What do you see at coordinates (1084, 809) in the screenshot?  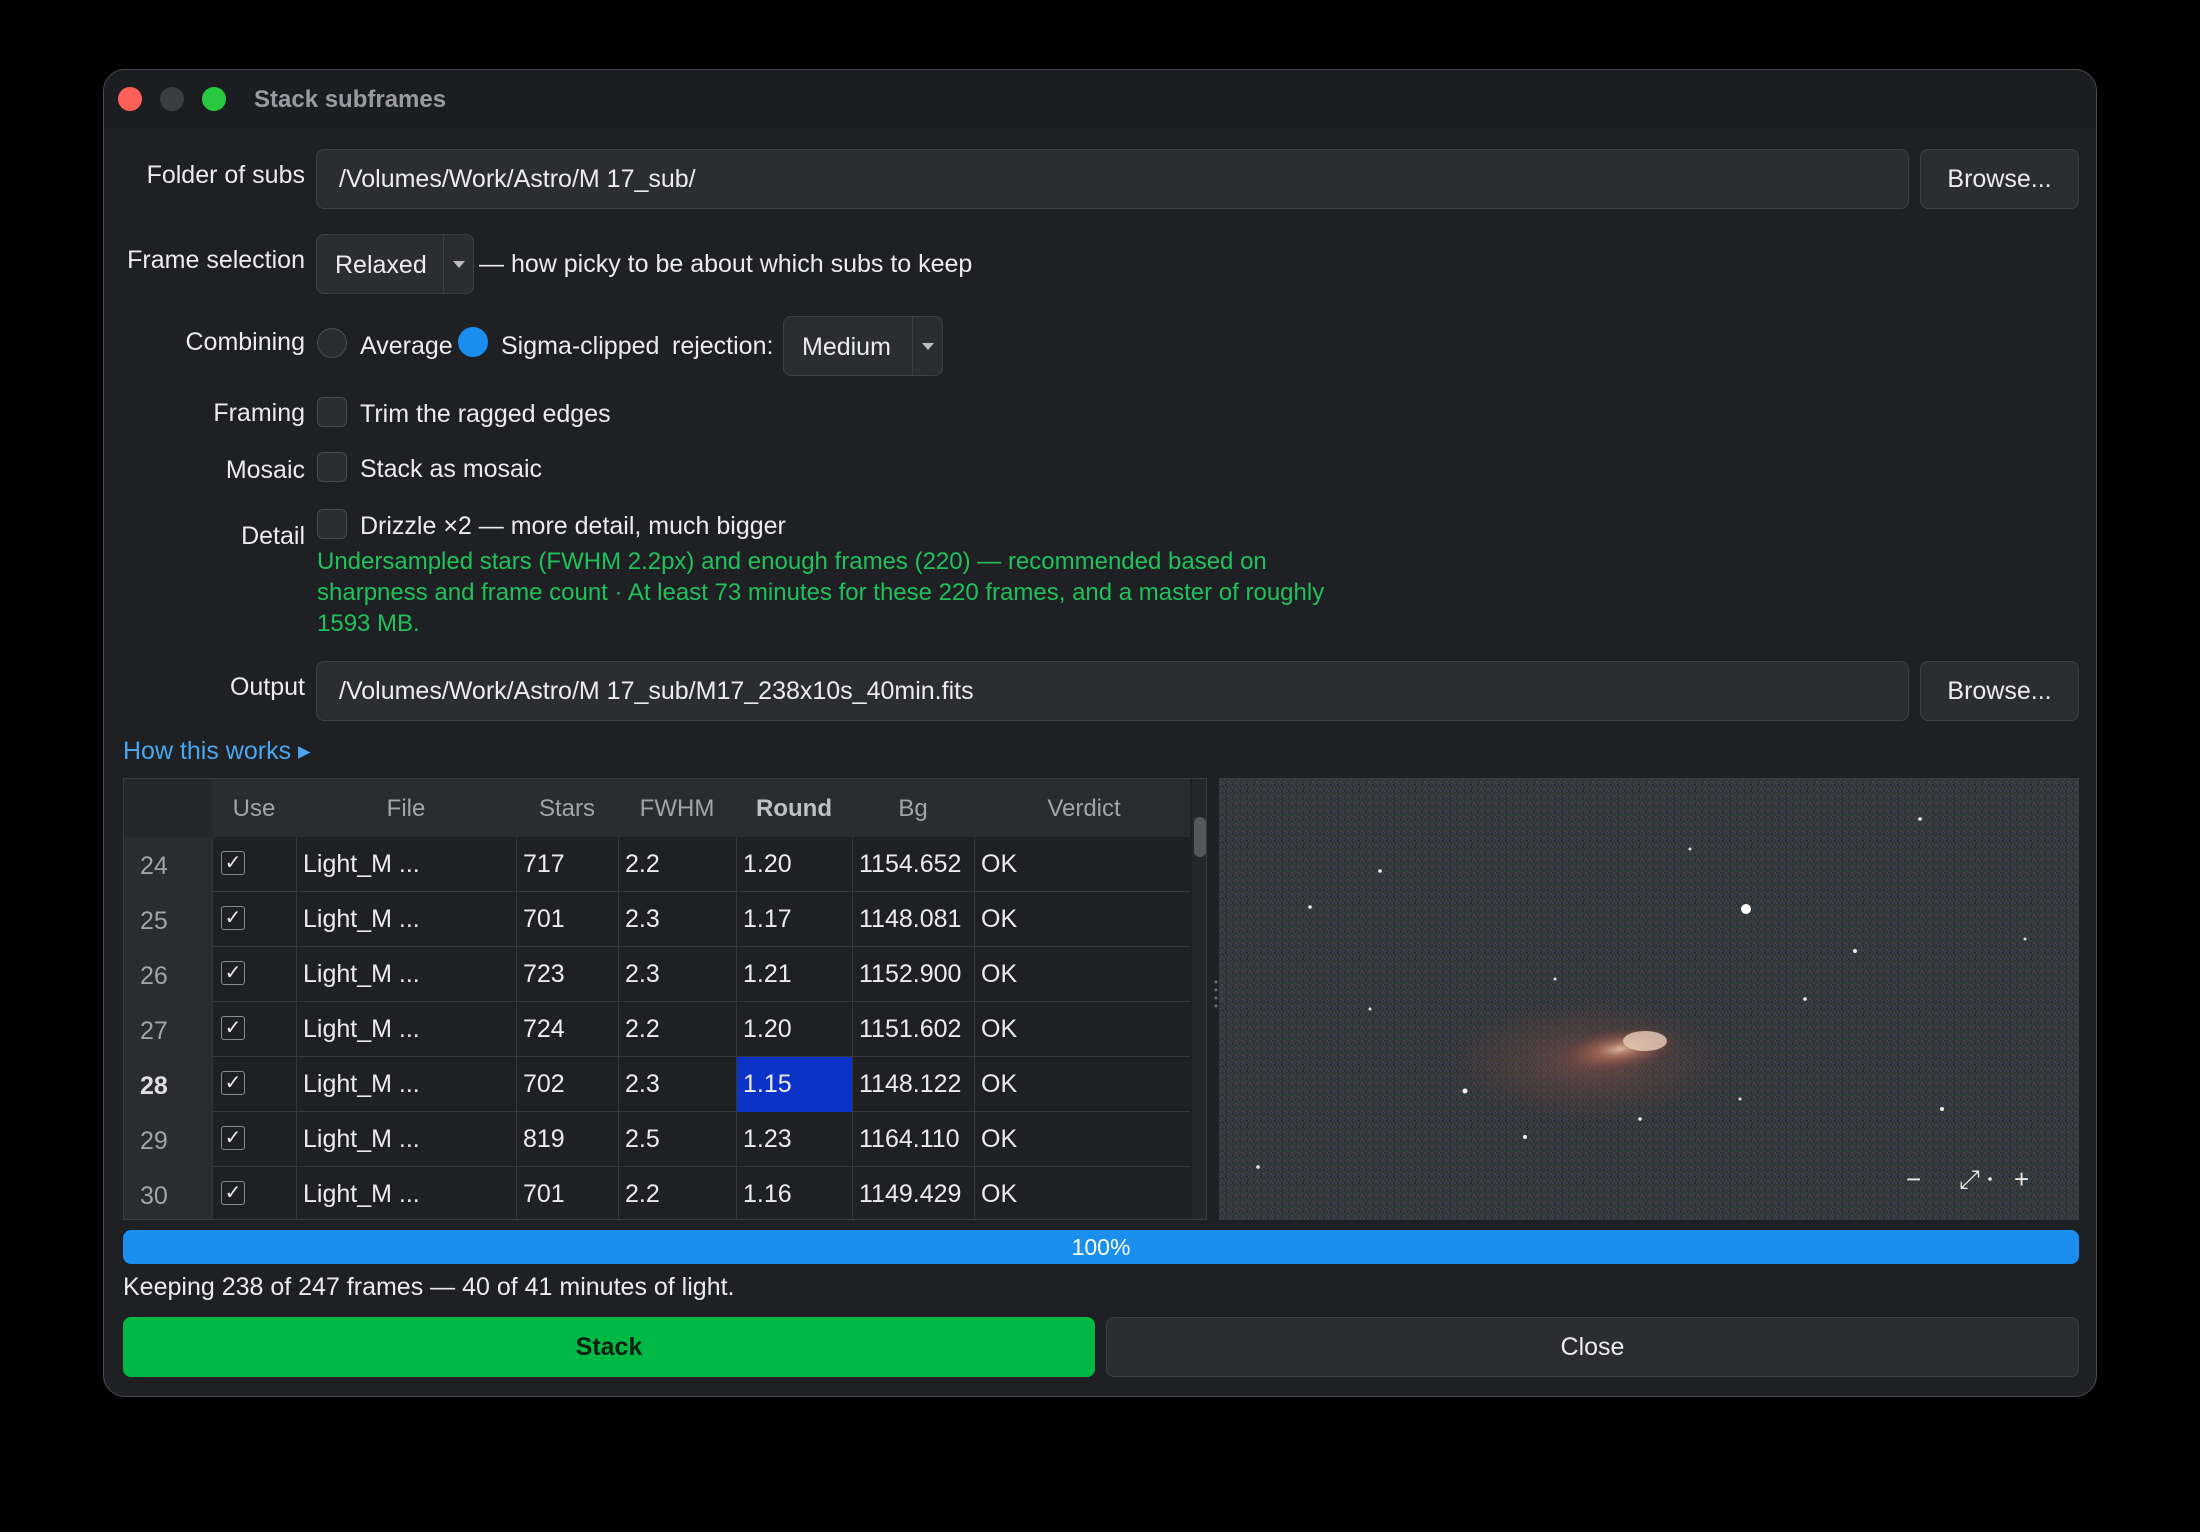 I see `column-header-verdict: Verdict` at bounding box center [1084, 809].